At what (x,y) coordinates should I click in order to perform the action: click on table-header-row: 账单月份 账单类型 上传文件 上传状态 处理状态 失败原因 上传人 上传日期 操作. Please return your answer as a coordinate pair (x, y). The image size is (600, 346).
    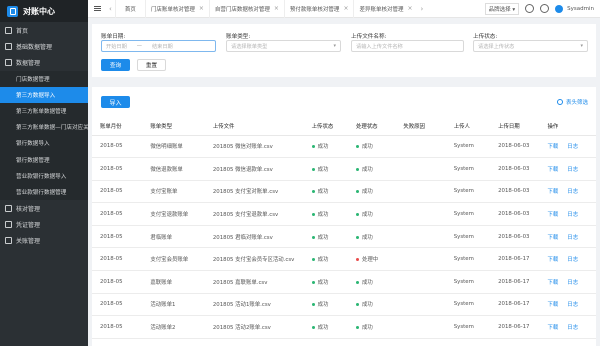
    Looking at the image, I should click on (344, 126).